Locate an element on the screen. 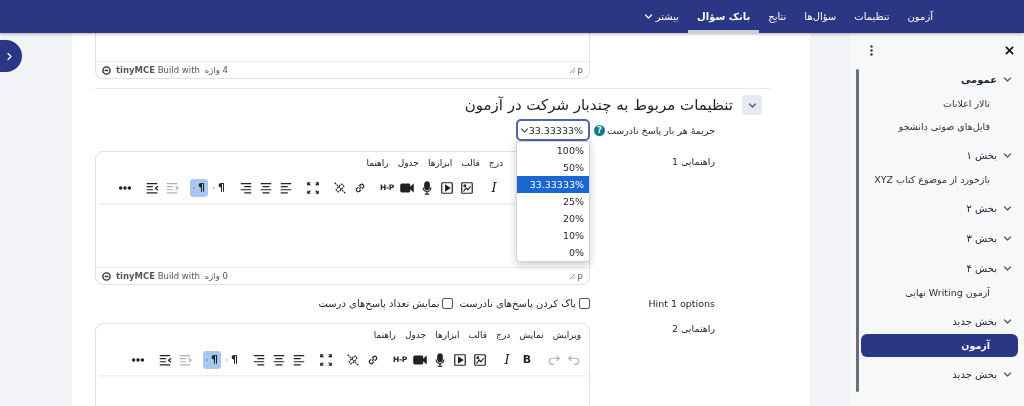 The image size is (1024, 406). nav-tab: سؤال‌ها is located at coordinates (820, 16).